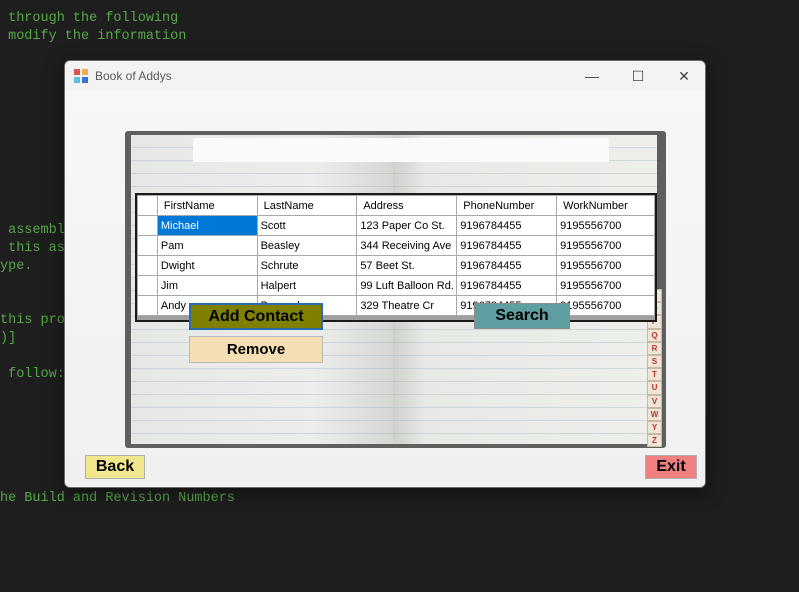 This screenshot has width=799, height=592. Describe the element at coordinates (307, 245) in the screenshot. I see `table-cell: Beasley` at that location.